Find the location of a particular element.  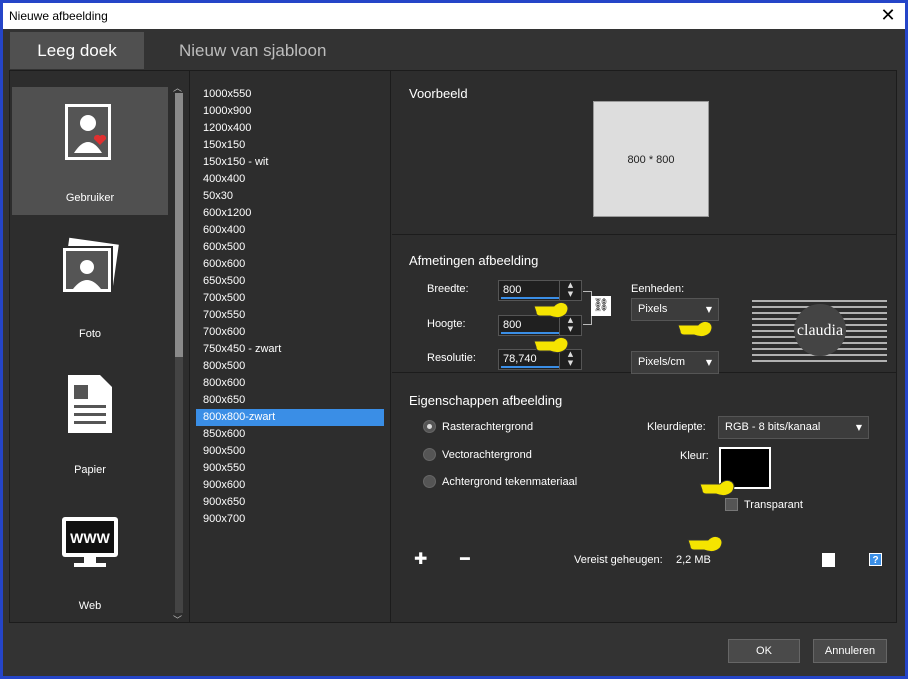

category-label: Foto is located at coordinates (89, 334).